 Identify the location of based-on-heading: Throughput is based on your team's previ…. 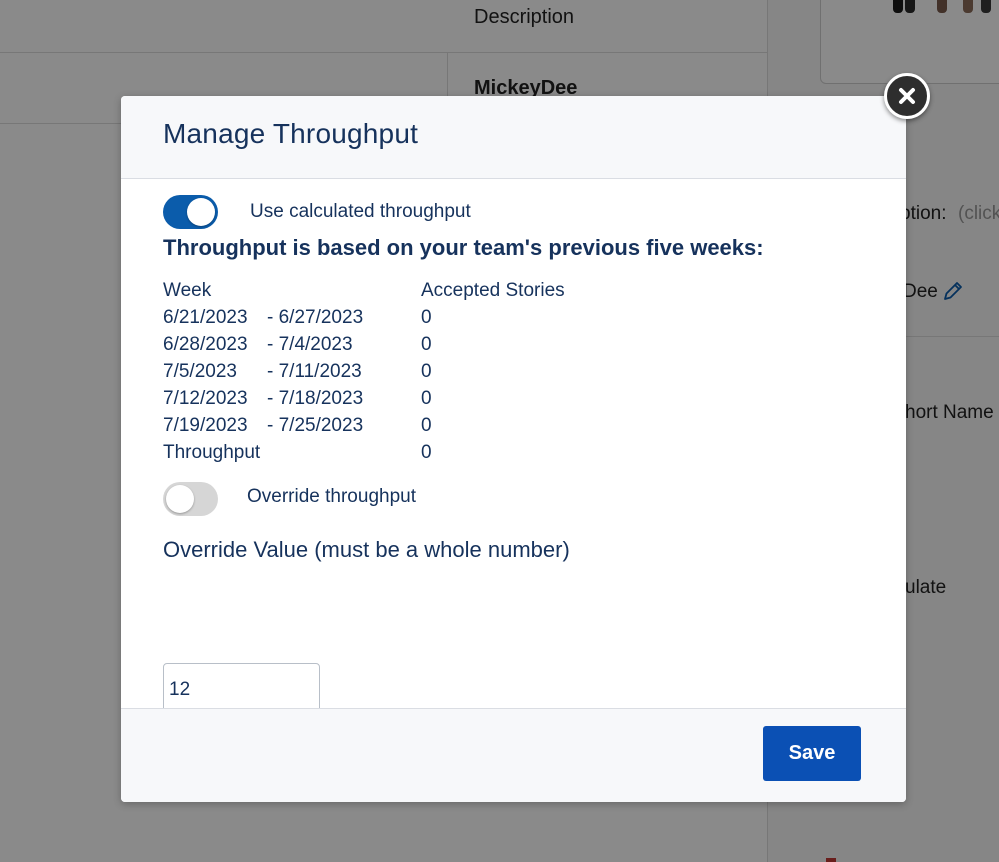
(463, 247).